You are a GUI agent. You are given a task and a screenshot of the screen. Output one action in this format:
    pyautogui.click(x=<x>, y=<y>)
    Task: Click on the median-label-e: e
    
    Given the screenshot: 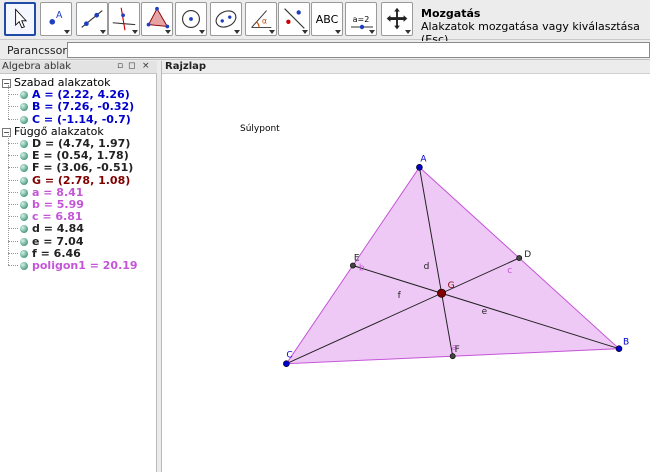 What is the action you would take?
    pyautogui.click(x=485, y=312)
    